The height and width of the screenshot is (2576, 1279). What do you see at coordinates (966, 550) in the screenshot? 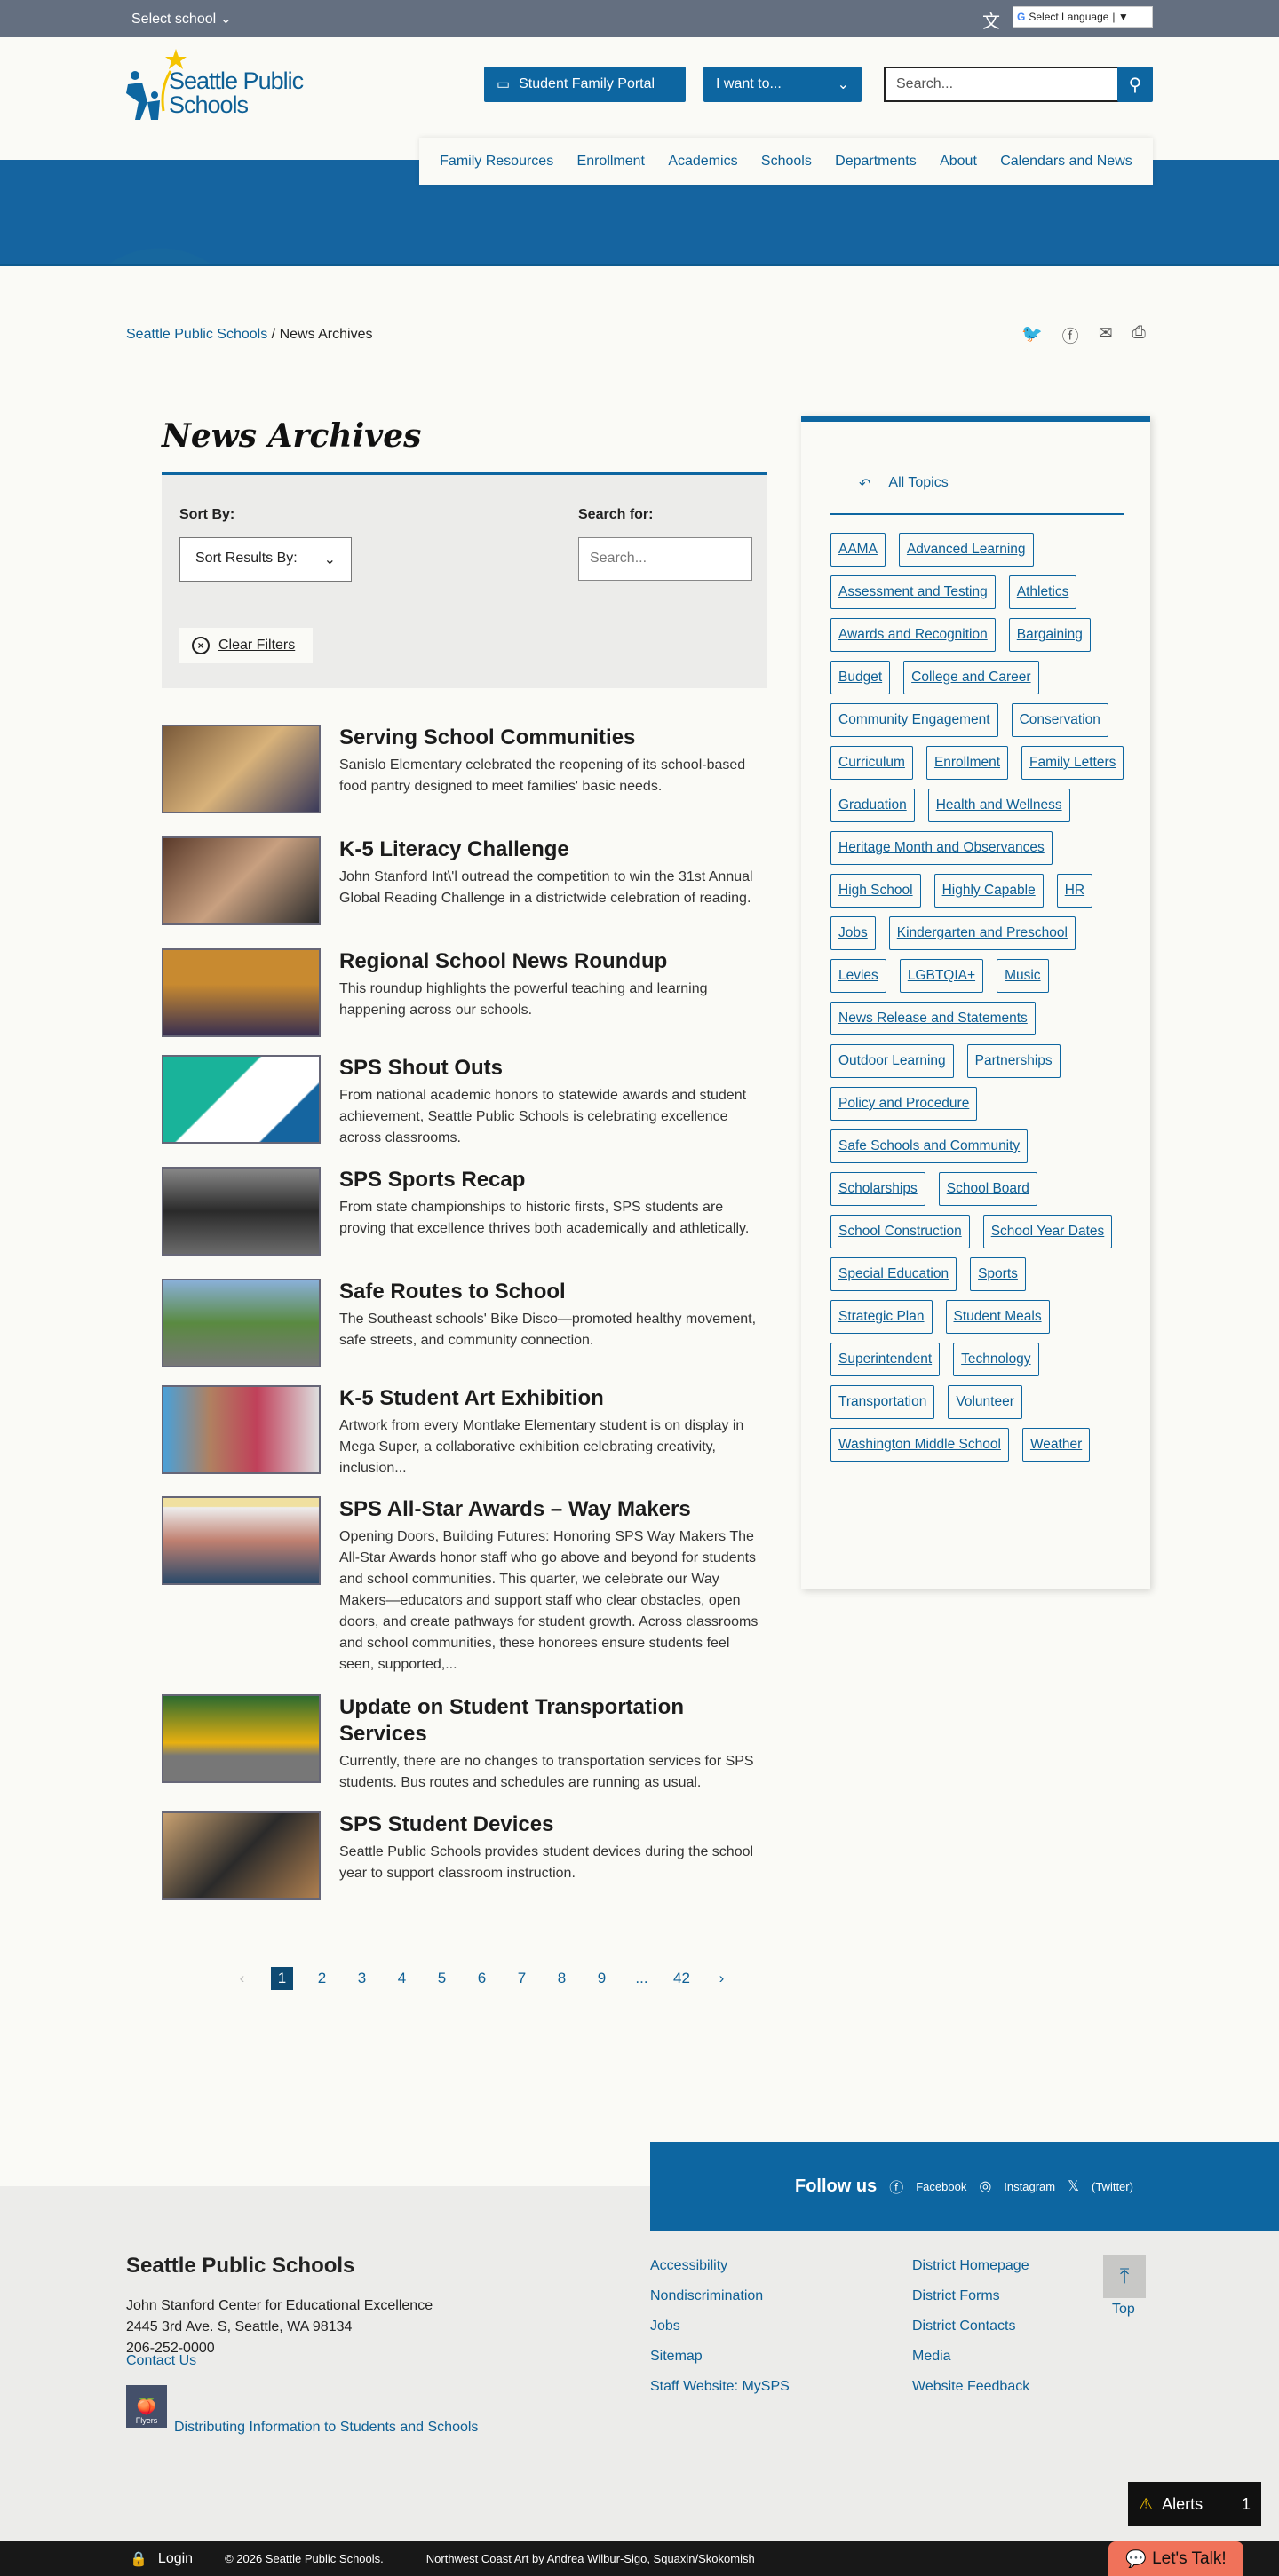
I see `topic-tag: Advanced Learning` at bounding box center [966, 550].